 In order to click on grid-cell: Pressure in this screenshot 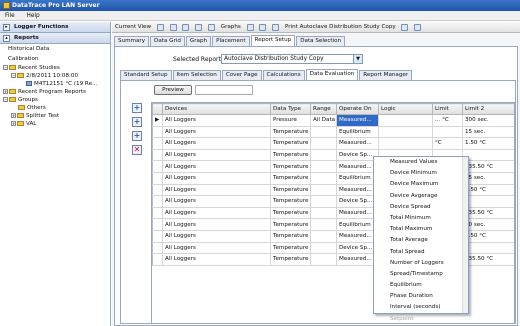, I will do `click(290, 120)`.